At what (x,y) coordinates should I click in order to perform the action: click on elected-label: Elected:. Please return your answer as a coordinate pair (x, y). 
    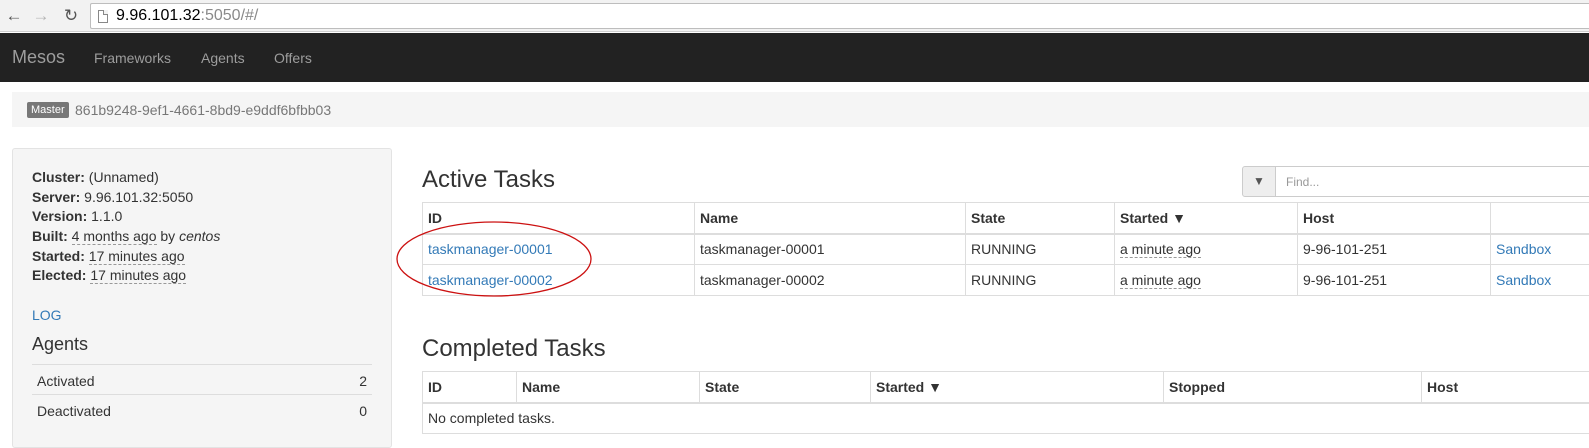
    Looking at the image, I should click on (59, 275).